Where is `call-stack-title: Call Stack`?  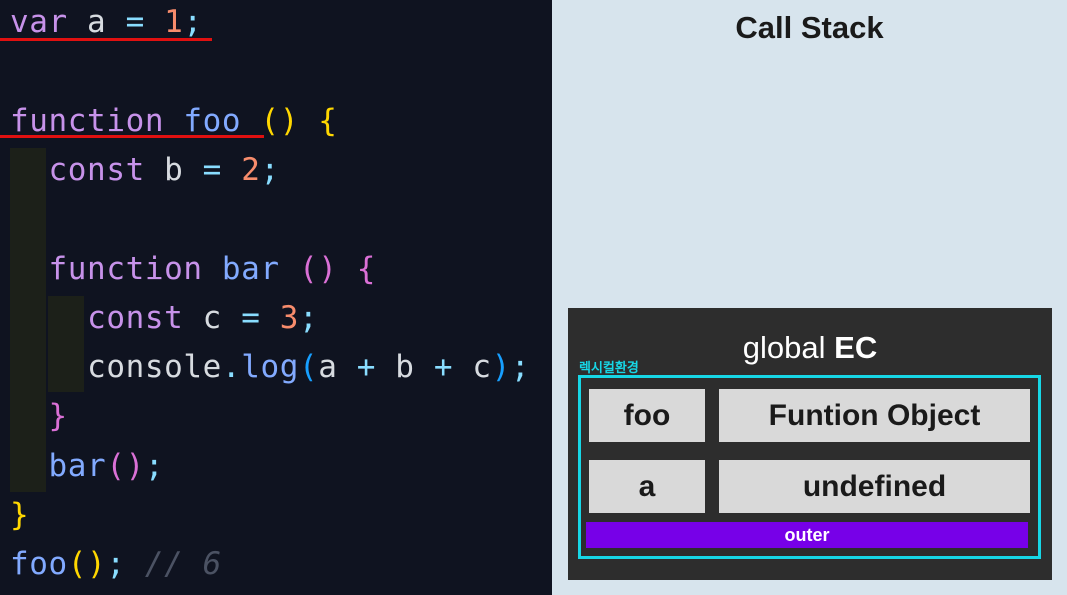
call-stack-title: Call Stack is located at coordinates (809, 27).